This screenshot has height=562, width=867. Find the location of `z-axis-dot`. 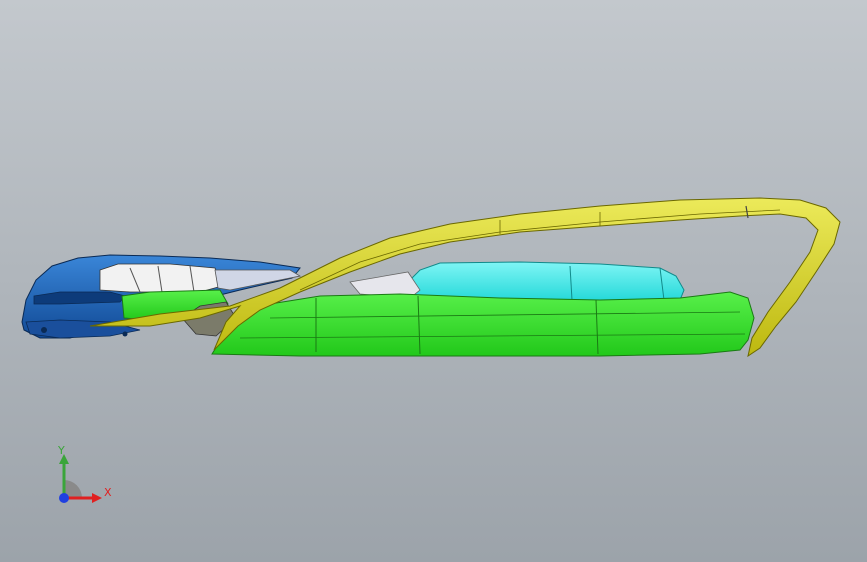

z-axis-dot is located at coordinates (64, 498).